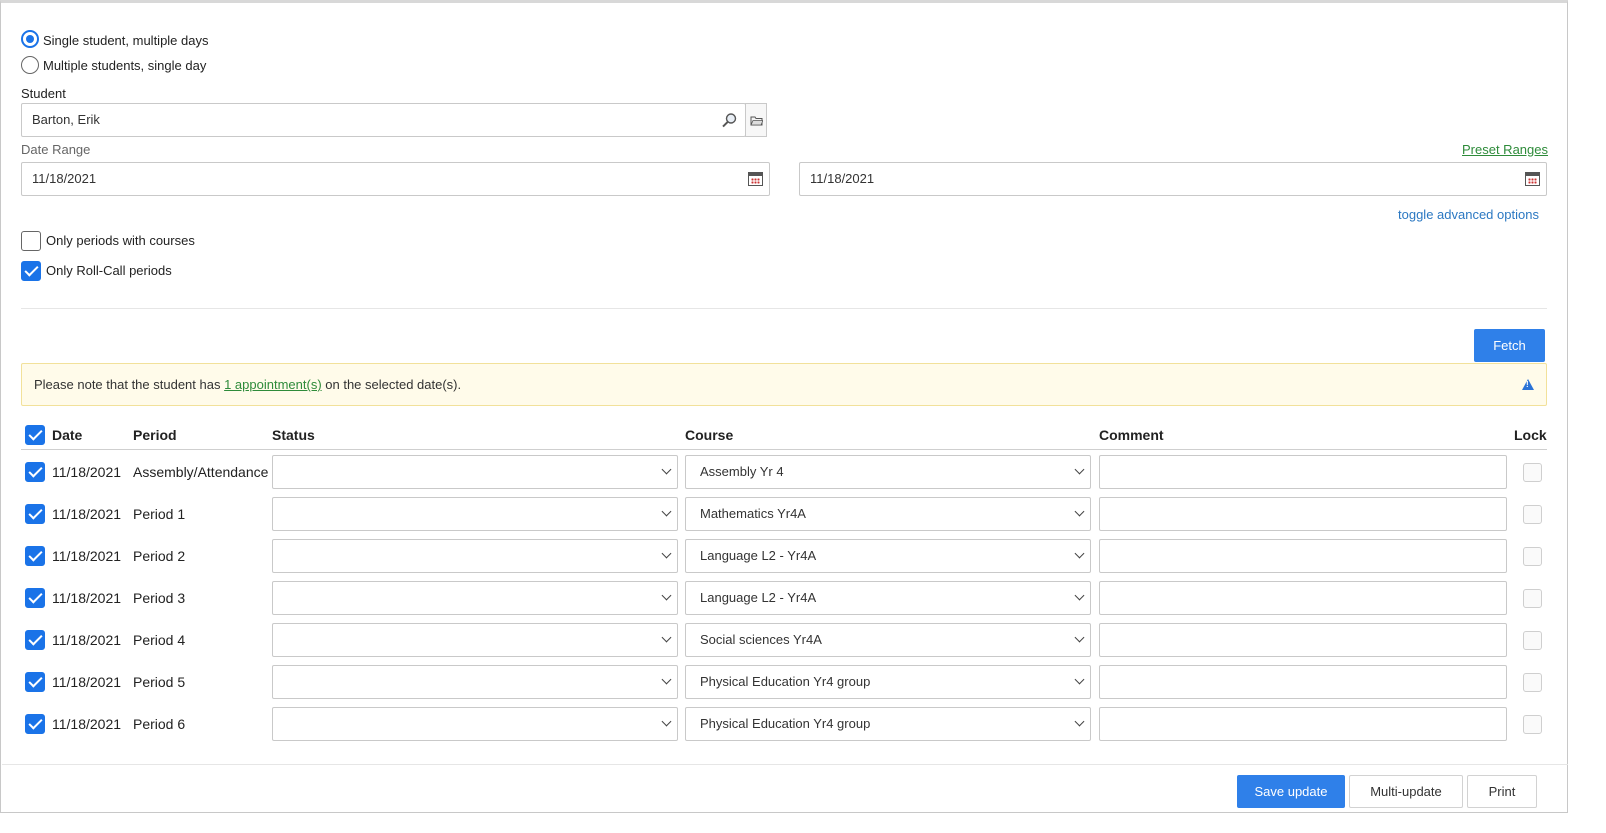 Image resolution: width=1606 pixels, height=833 pixels. What do you see at coordinates (159, 640) in the screenshot?
I see `row-period: Period 4` at bounding box center [159, 640].